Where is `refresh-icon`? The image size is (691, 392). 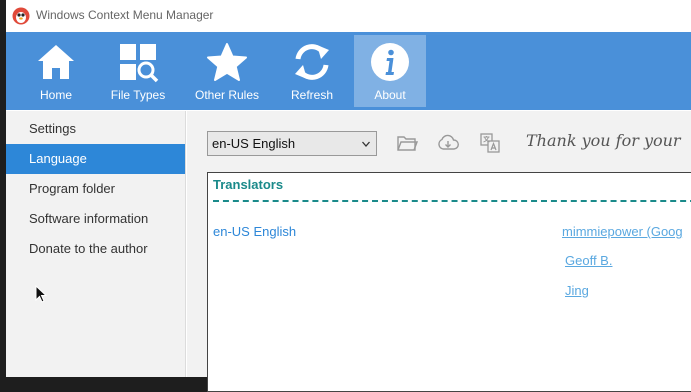
refresh-icon is located at coordinates (312, 62).